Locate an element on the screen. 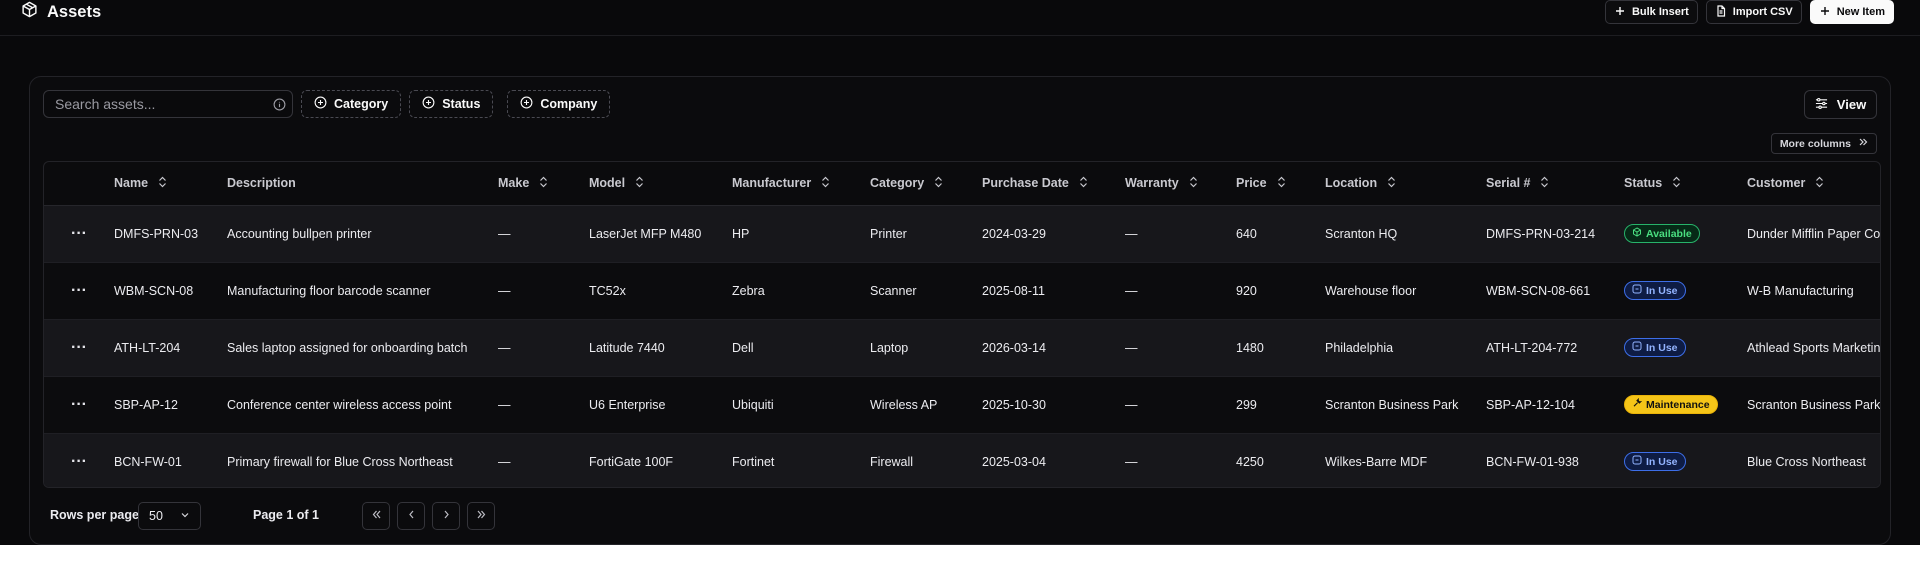 This screenshot has height=565, width=1920. cell-location: Scranton HQ is located at coordinates (1405, 234).